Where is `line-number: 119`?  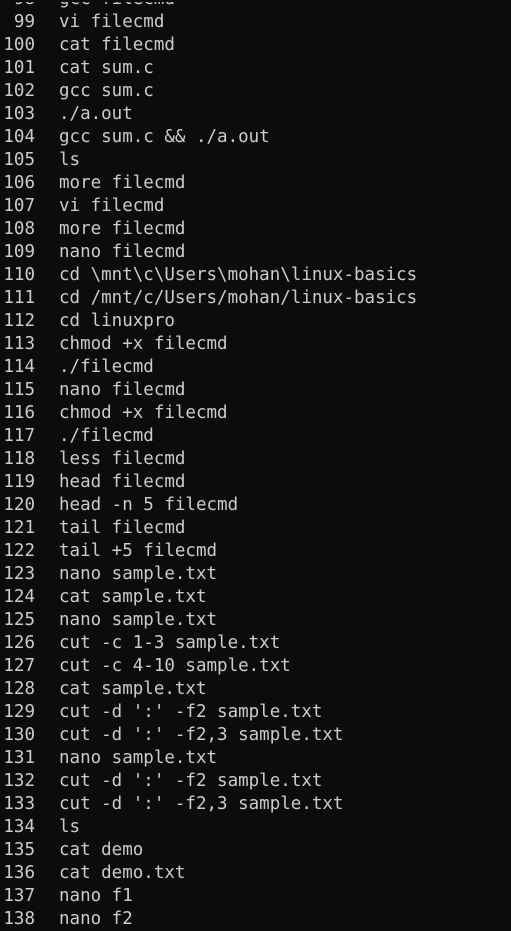 line-number: 119 is located at coordinates (19, 482).